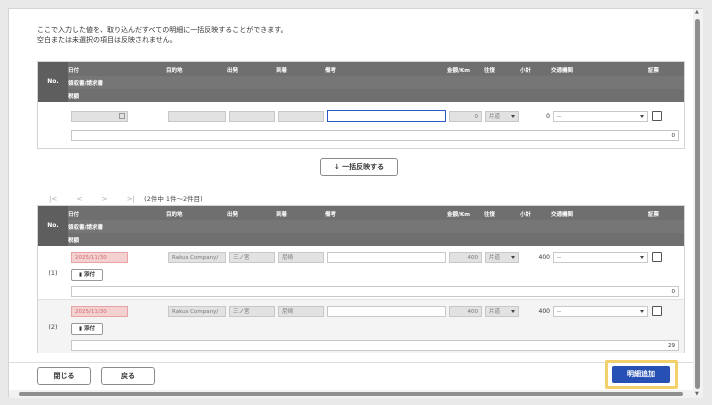 The width and height of the screenshot is (712, 405). I want to click on col-arrival: 到着, so click(282, 215).